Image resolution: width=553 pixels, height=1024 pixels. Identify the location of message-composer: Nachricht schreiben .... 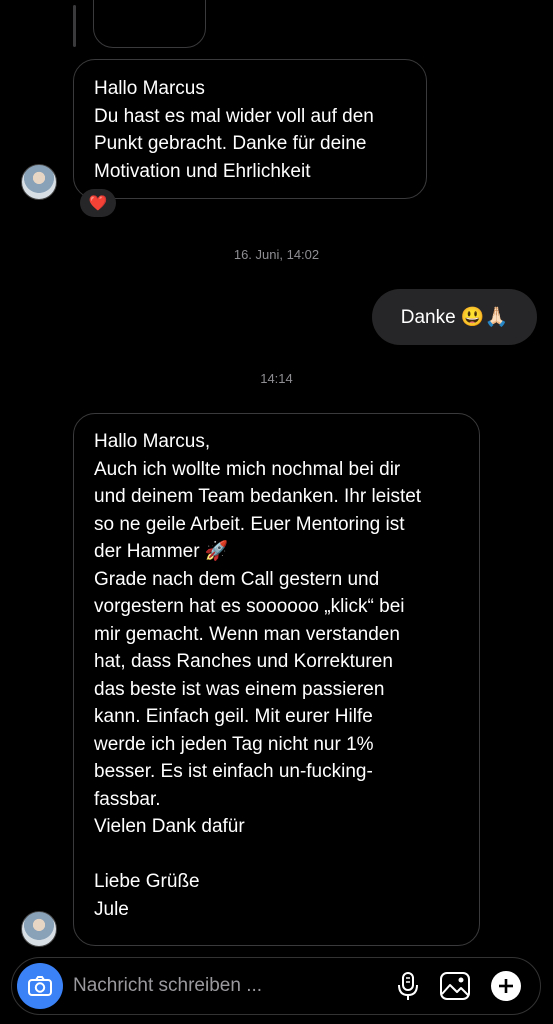
(276, 986).